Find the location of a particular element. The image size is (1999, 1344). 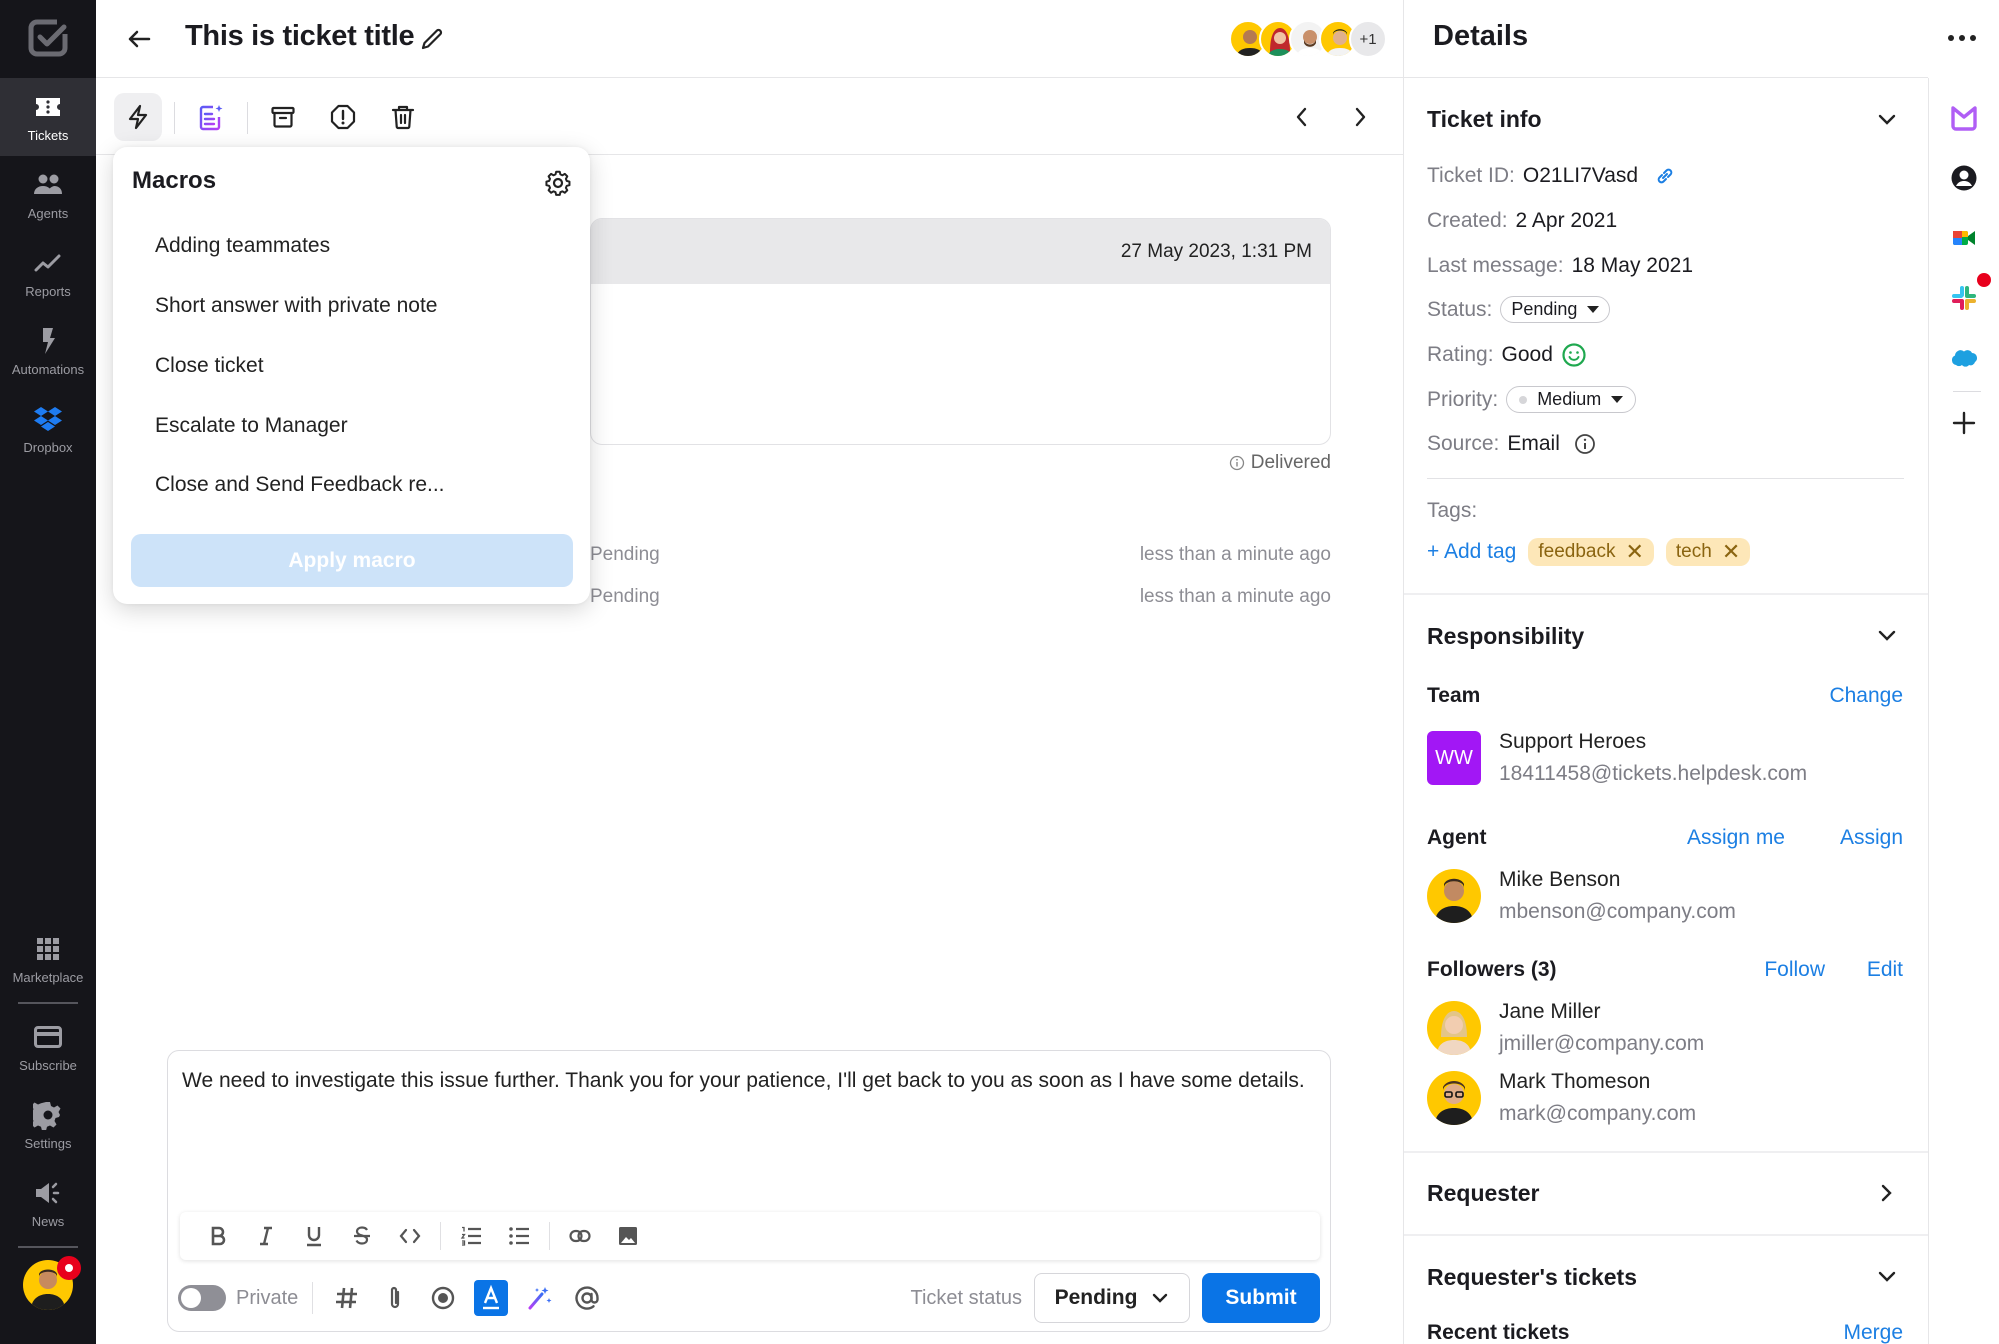

more-options-icon is located at coordinates (1962, 38).